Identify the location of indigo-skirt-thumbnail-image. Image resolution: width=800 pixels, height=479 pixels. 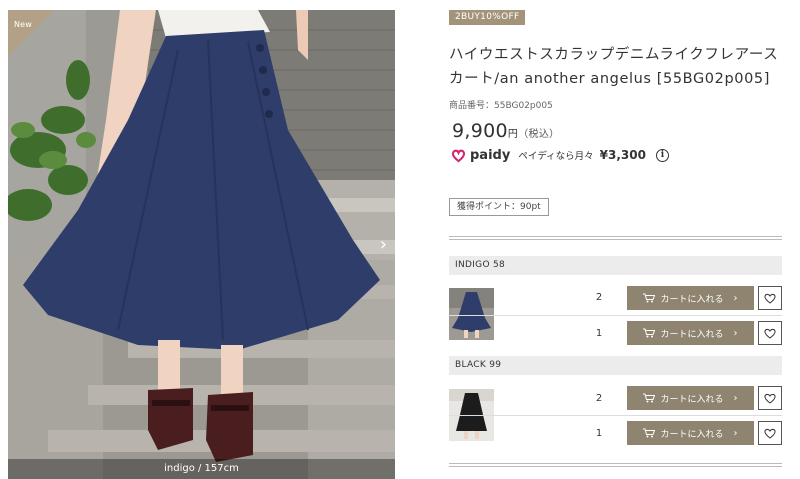
(471, 314).